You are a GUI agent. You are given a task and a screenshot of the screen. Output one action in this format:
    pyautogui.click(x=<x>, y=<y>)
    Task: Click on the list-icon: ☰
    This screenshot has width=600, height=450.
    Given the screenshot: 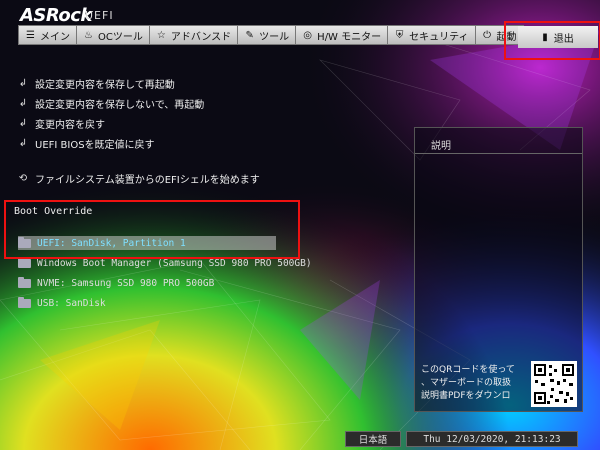 What is the action you would take?
    pyautogui.click(x=30, y=35)
    